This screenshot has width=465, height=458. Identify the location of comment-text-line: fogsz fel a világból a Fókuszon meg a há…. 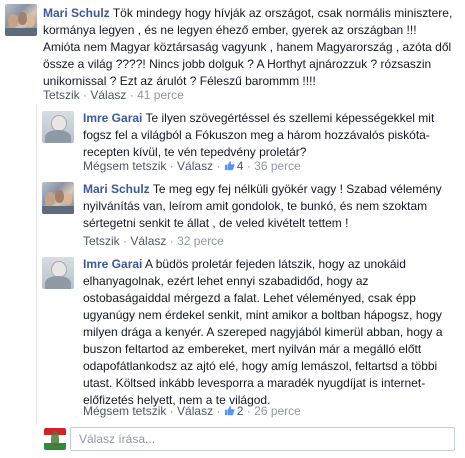
(256, 135).